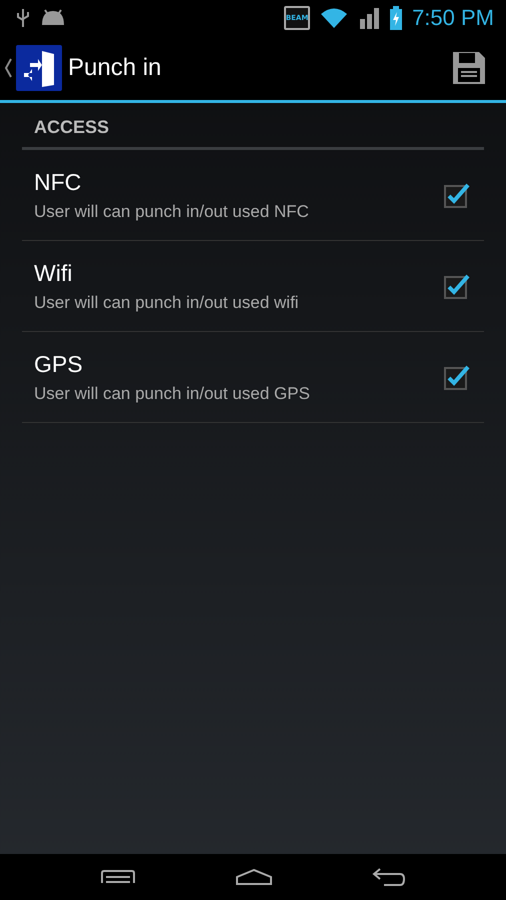 The width and height of the screenshot is (506, 900). Describe the element at coordinates (54, 273) in the screenshot. I see `setting-title: Wifi` at that location.